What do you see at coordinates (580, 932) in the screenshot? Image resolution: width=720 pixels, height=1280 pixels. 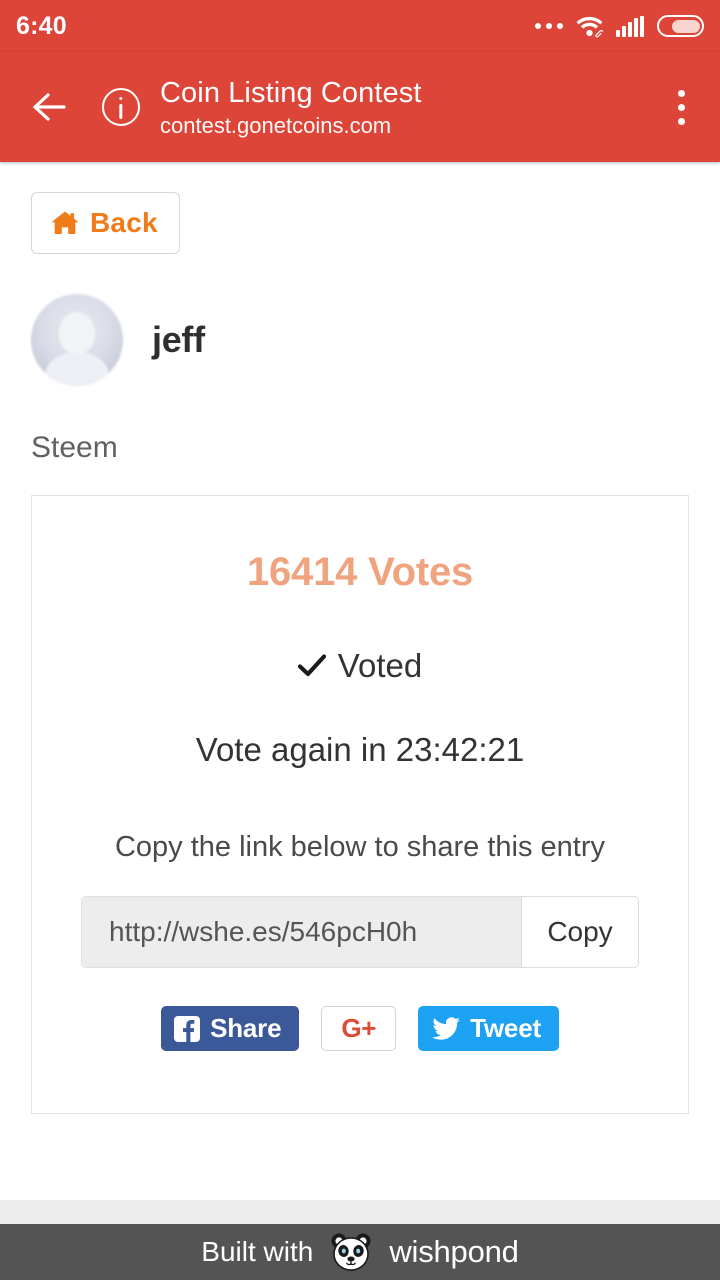 I see `copy-button: Copy` at bounding box center [580, 932].